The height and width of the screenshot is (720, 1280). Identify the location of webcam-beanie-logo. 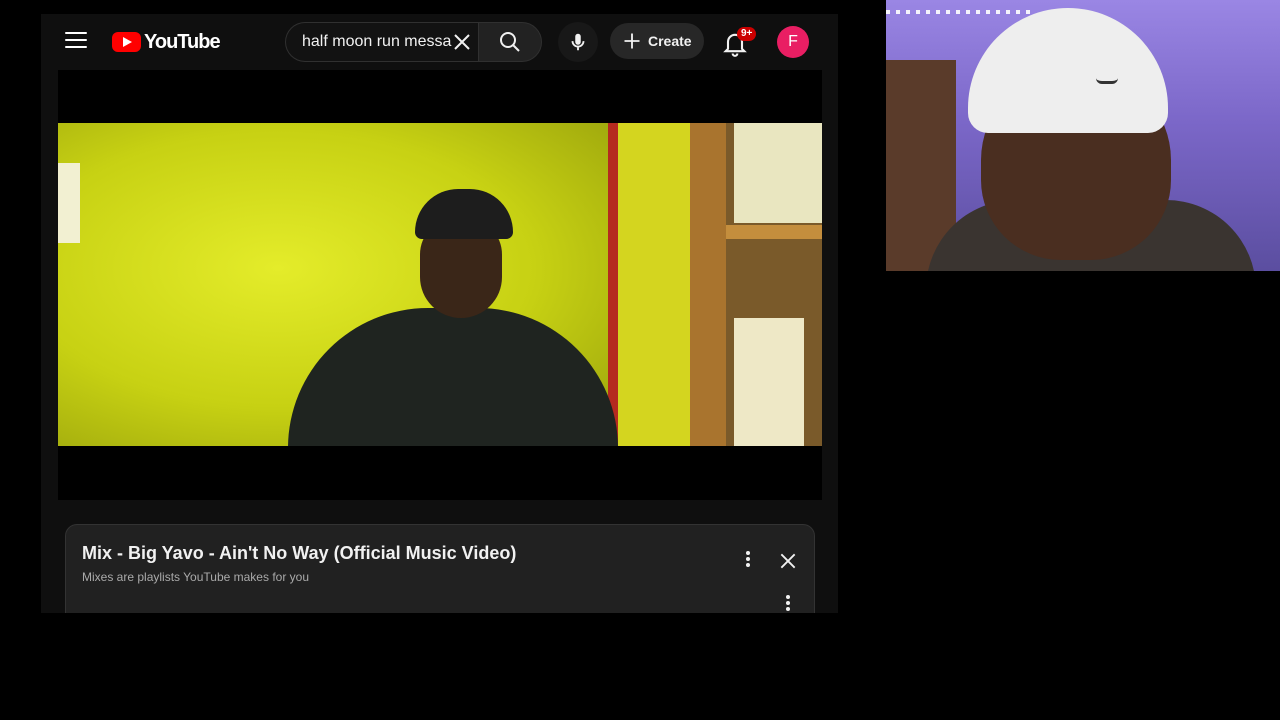
(1107, 81).